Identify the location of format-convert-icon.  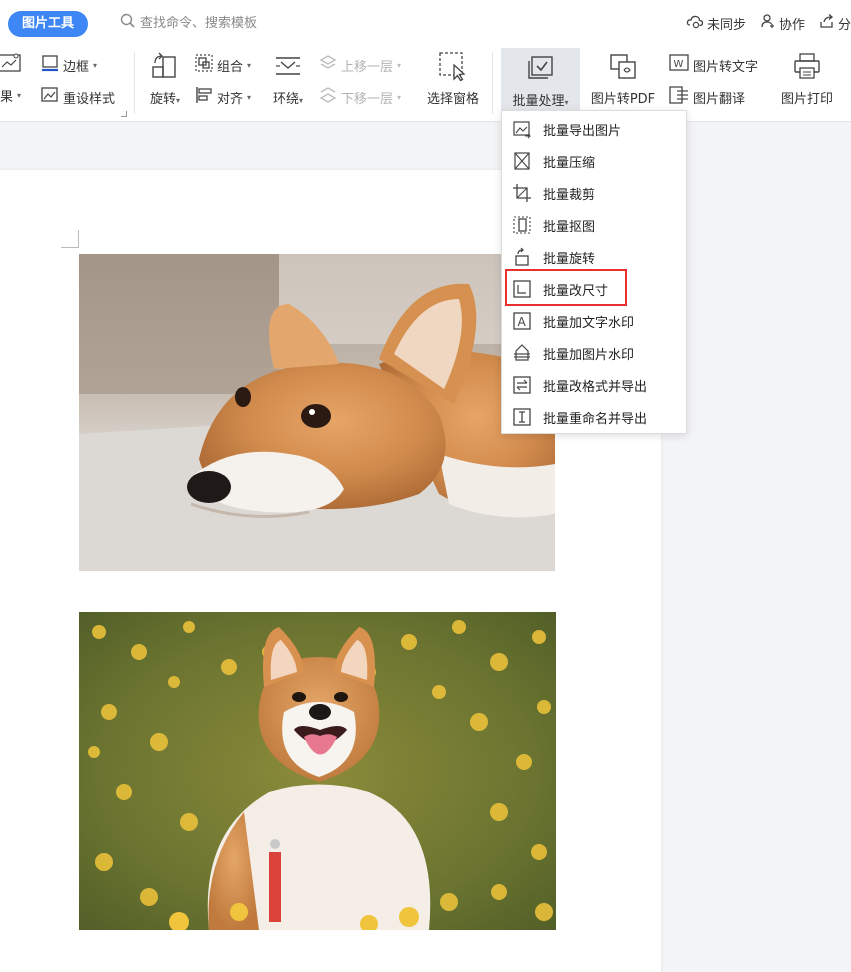
(522, 385).